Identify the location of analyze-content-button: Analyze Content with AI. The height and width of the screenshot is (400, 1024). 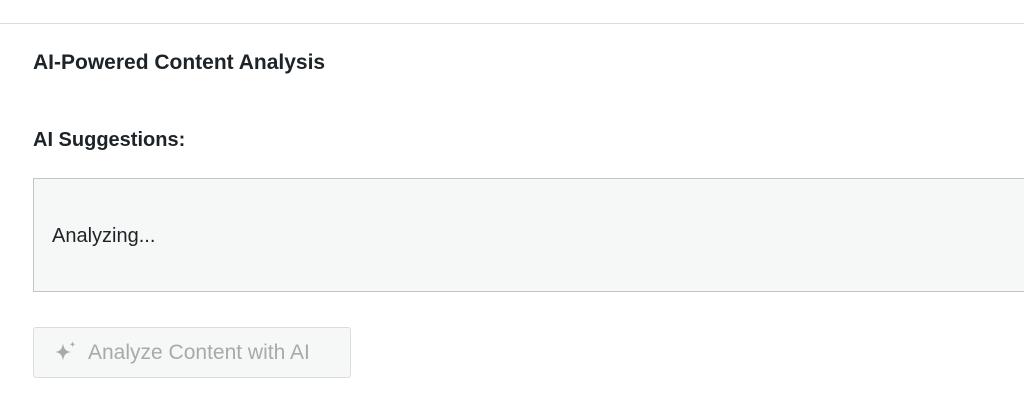
(192, 352).